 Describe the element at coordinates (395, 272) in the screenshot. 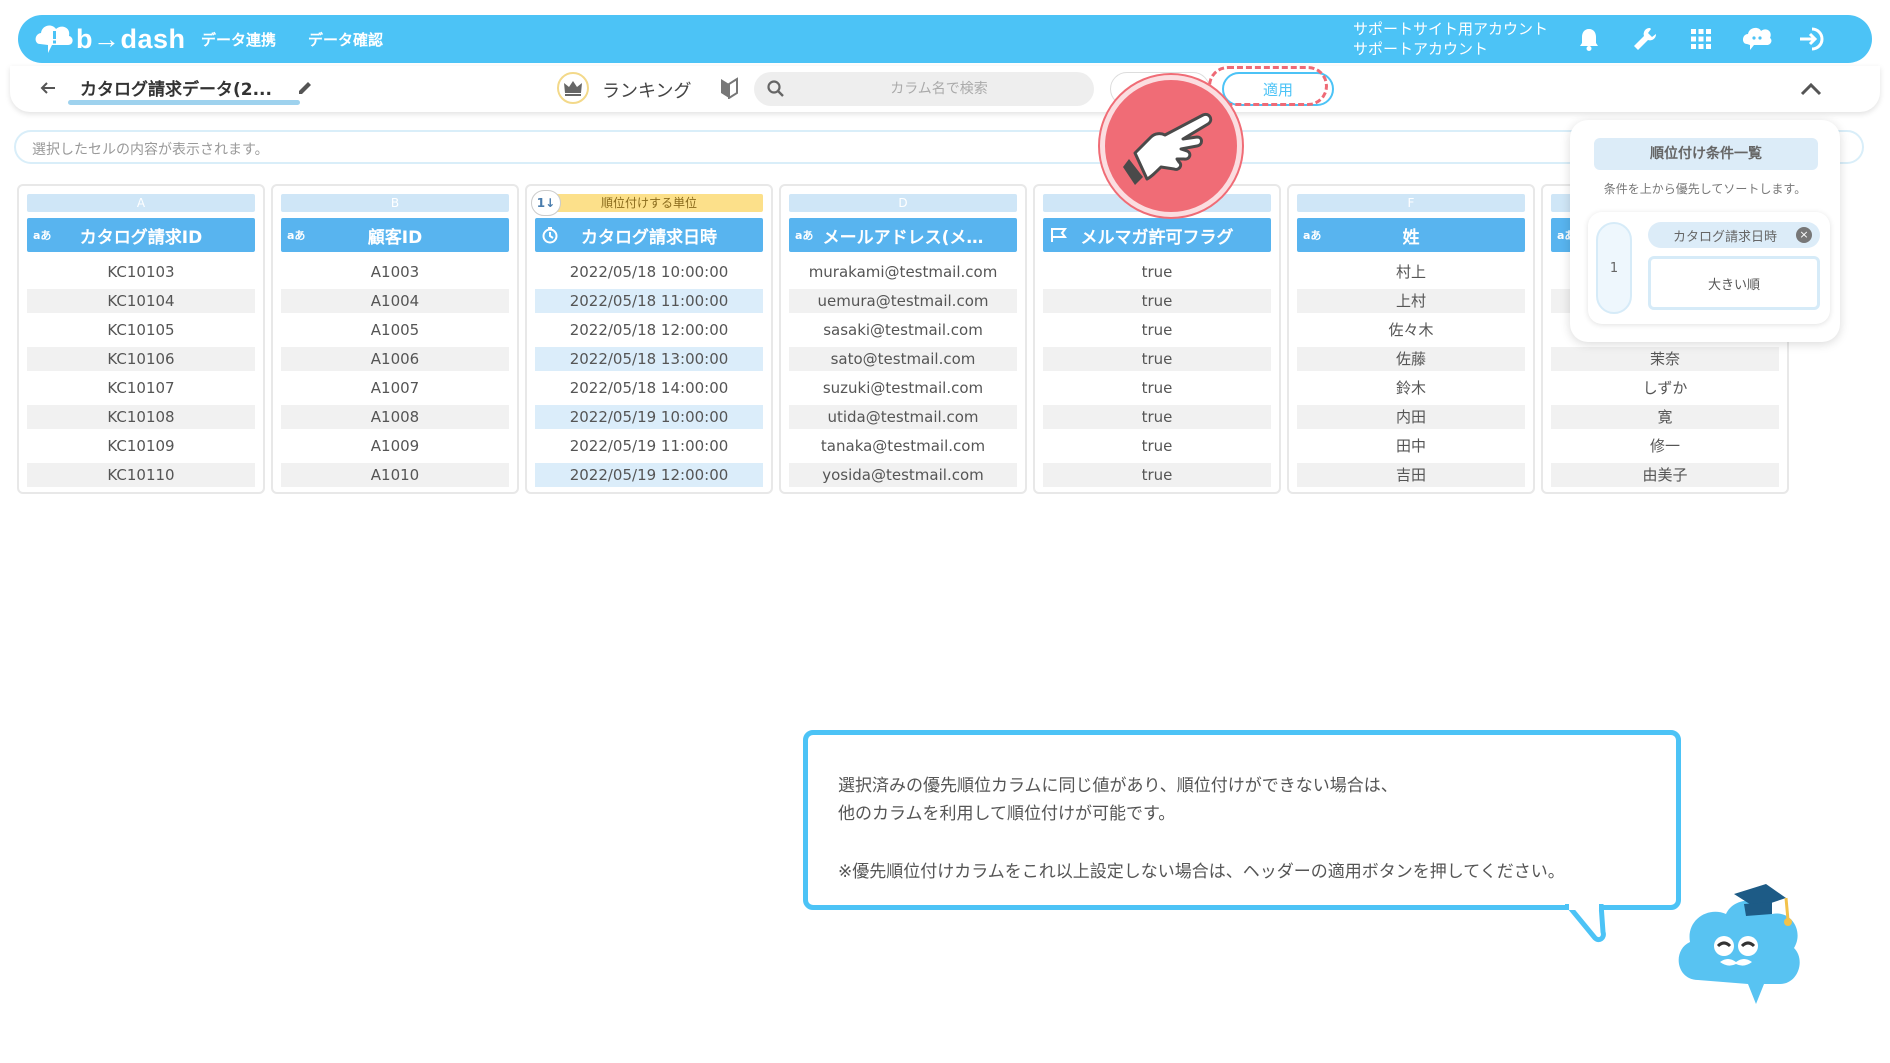

I see `table-cell: A1003` at that location.